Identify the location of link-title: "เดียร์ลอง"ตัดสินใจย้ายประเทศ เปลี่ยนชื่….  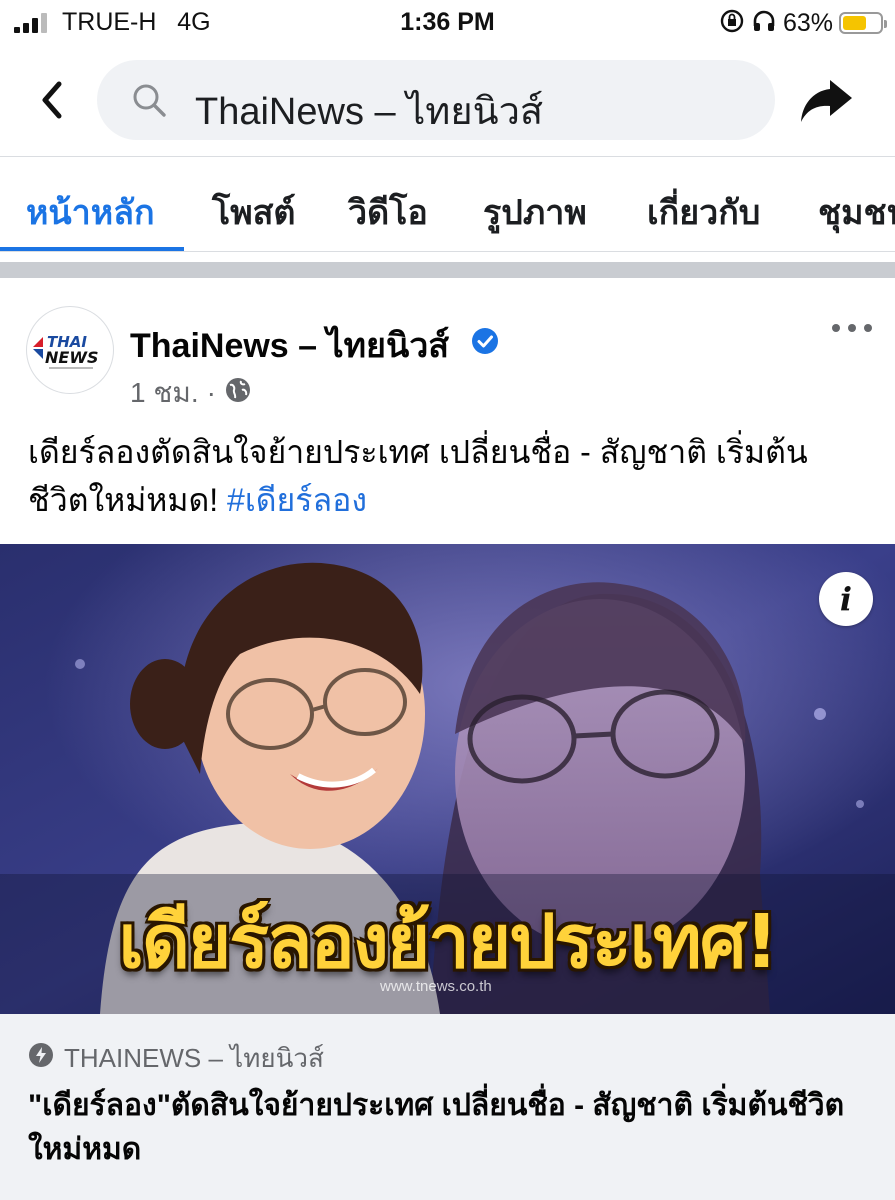
(436, 1127).